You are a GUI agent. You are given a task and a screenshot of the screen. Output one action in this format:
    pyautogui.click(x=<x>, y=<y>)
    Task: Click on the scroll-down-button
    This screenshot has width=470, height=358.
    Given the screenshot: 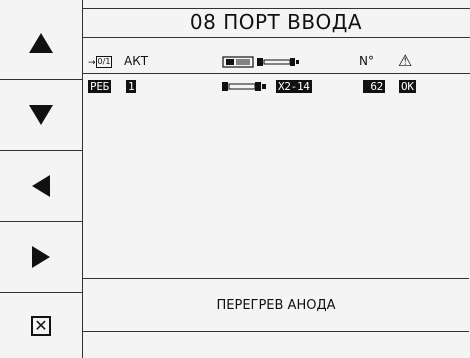 What is the action you would take?
    pyautogui.click(x=41, y=115)
    